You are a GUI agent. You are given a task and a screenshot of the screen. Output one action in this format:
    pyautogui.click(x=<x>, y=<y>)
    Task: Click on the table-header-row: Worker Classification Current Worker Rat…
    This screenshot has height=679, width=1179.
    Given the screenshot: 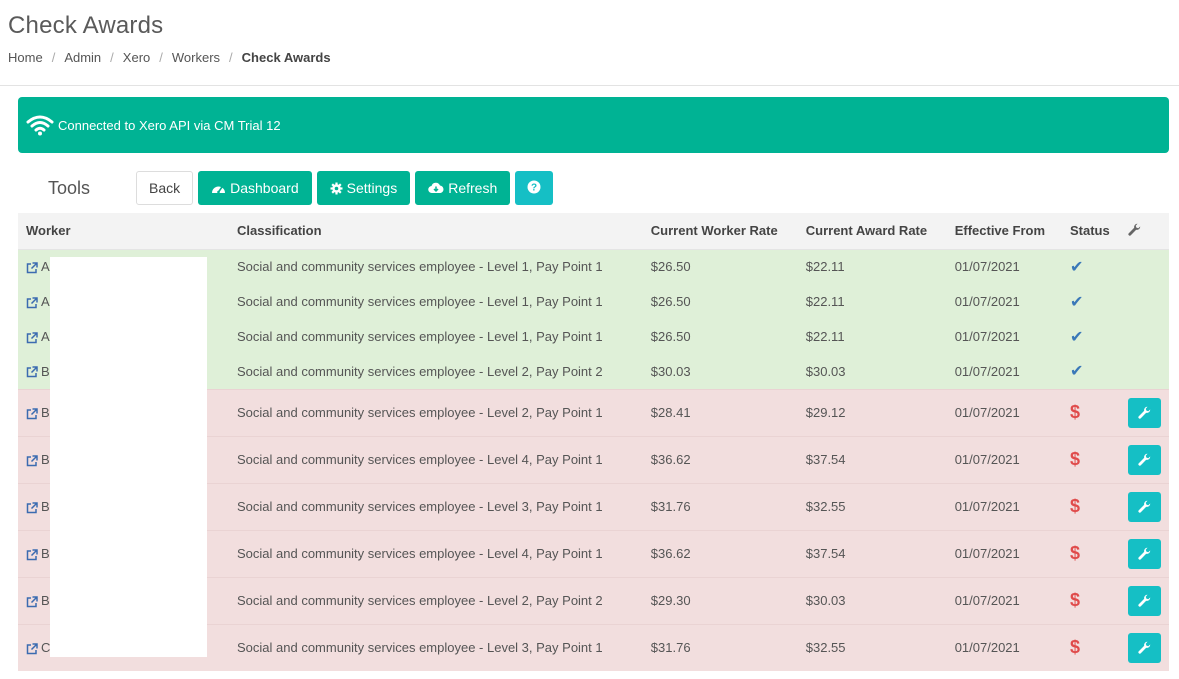 What is the action you would take?
    pyautogui.click(x=593, y=231)
    